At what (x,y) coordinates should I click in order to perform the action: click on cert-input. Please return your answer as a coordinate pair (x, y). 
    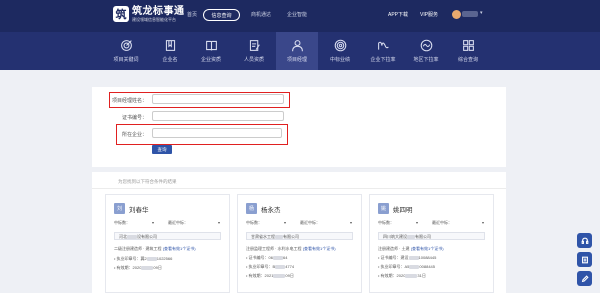
    Looking at the image, I should click on (218, 116).